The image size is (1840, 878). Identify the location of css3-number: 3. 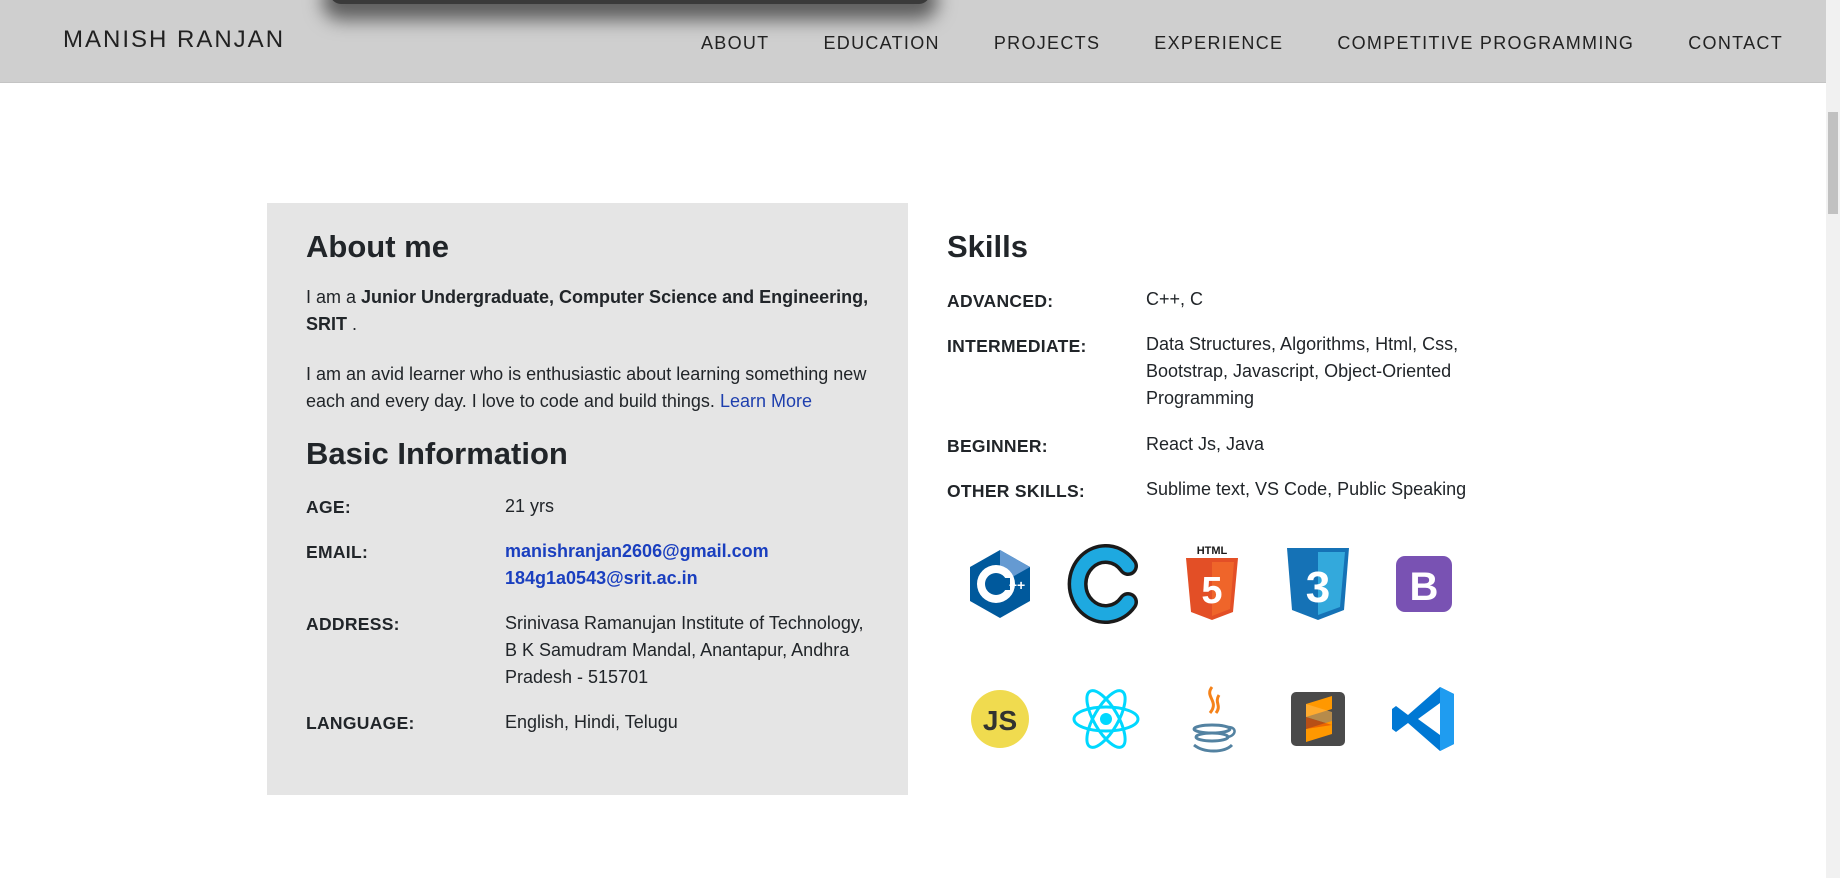
(1318, 587).